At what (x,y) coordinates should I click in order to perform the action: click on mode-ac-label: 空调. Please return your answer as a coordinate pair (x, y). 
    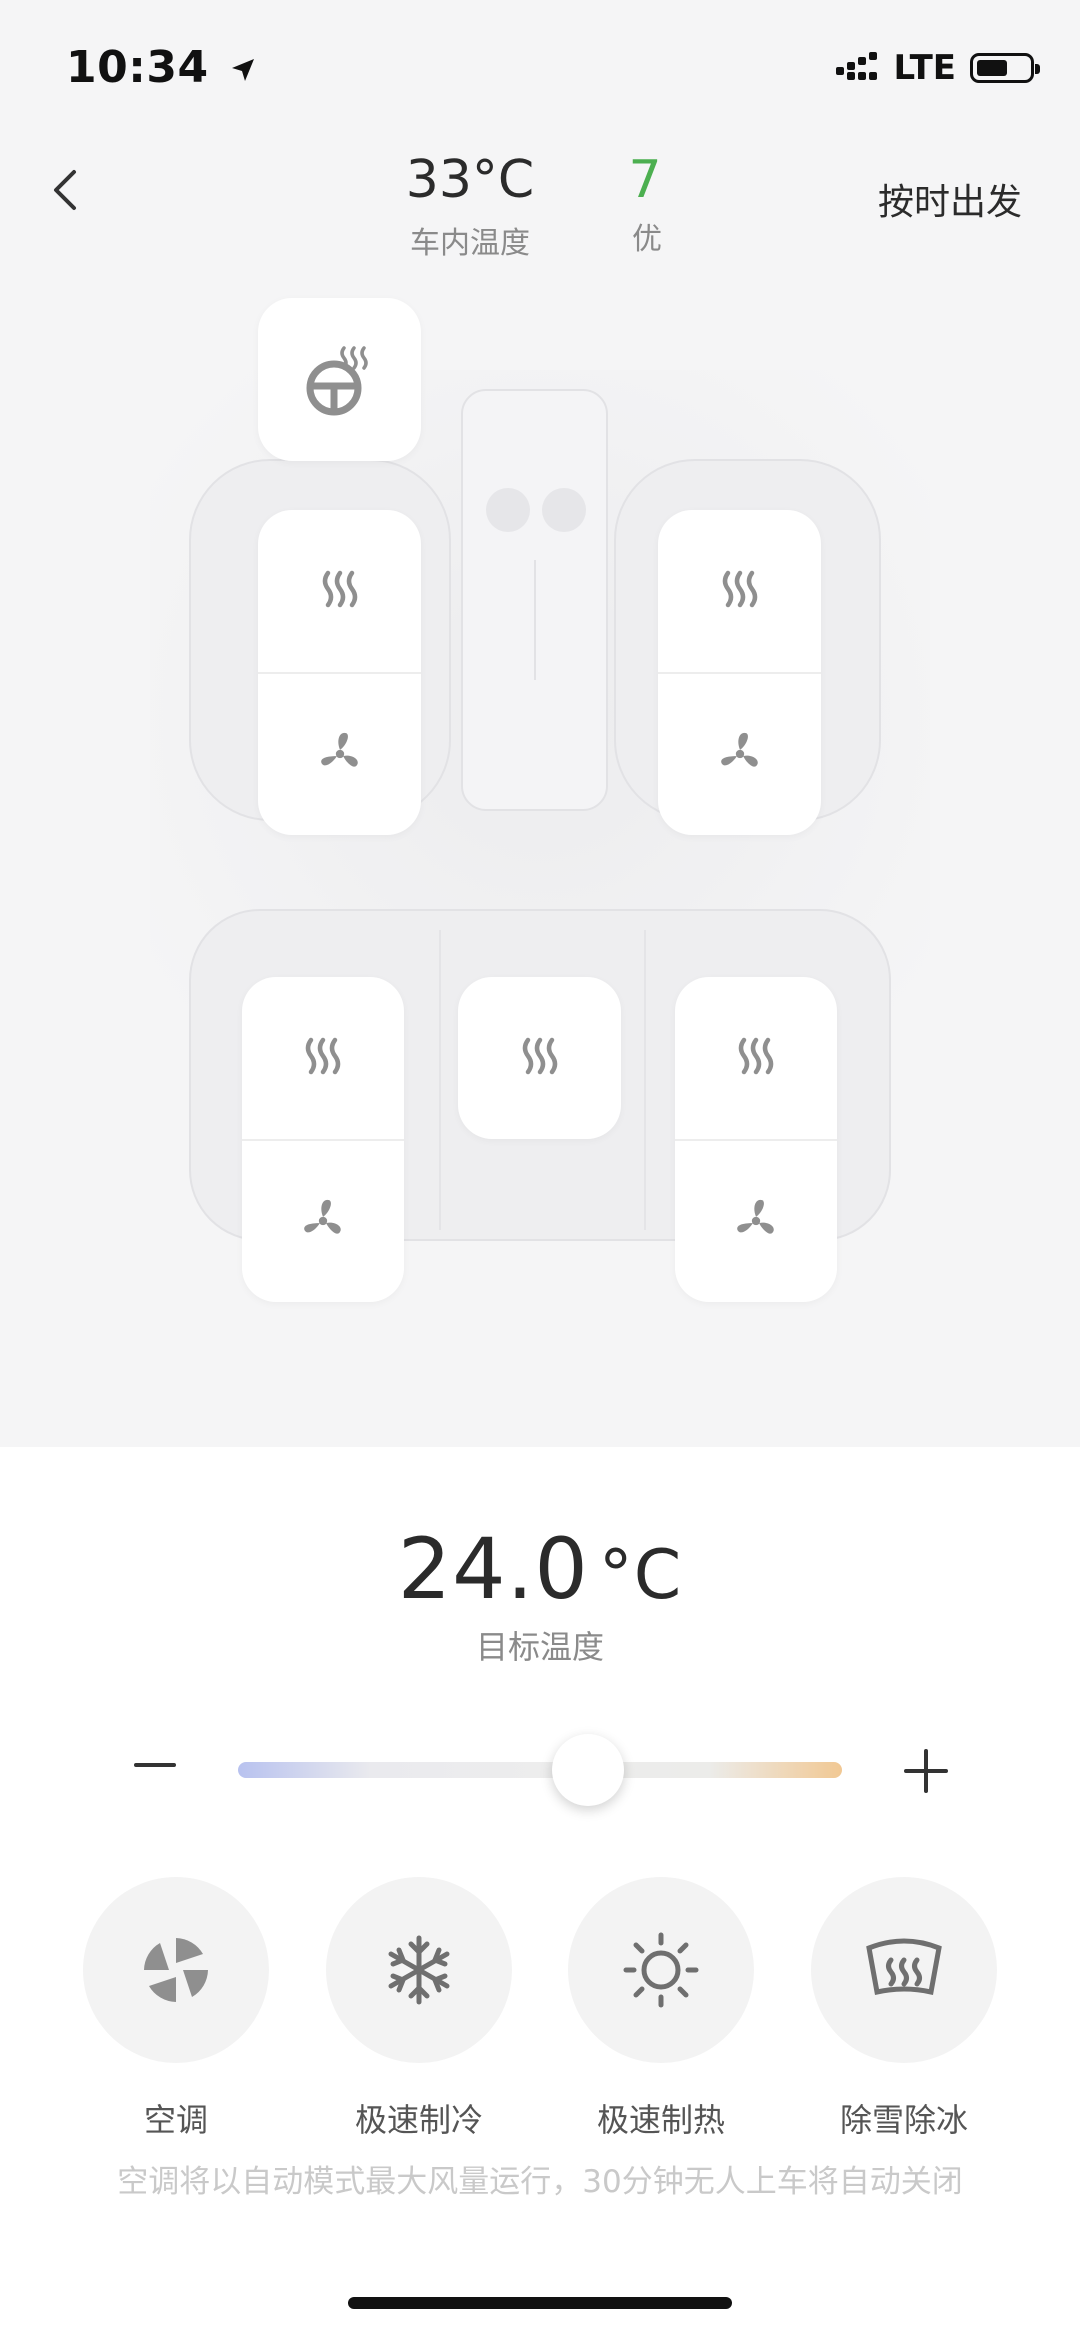
    Looking at the image, I should click on (175, 2120).